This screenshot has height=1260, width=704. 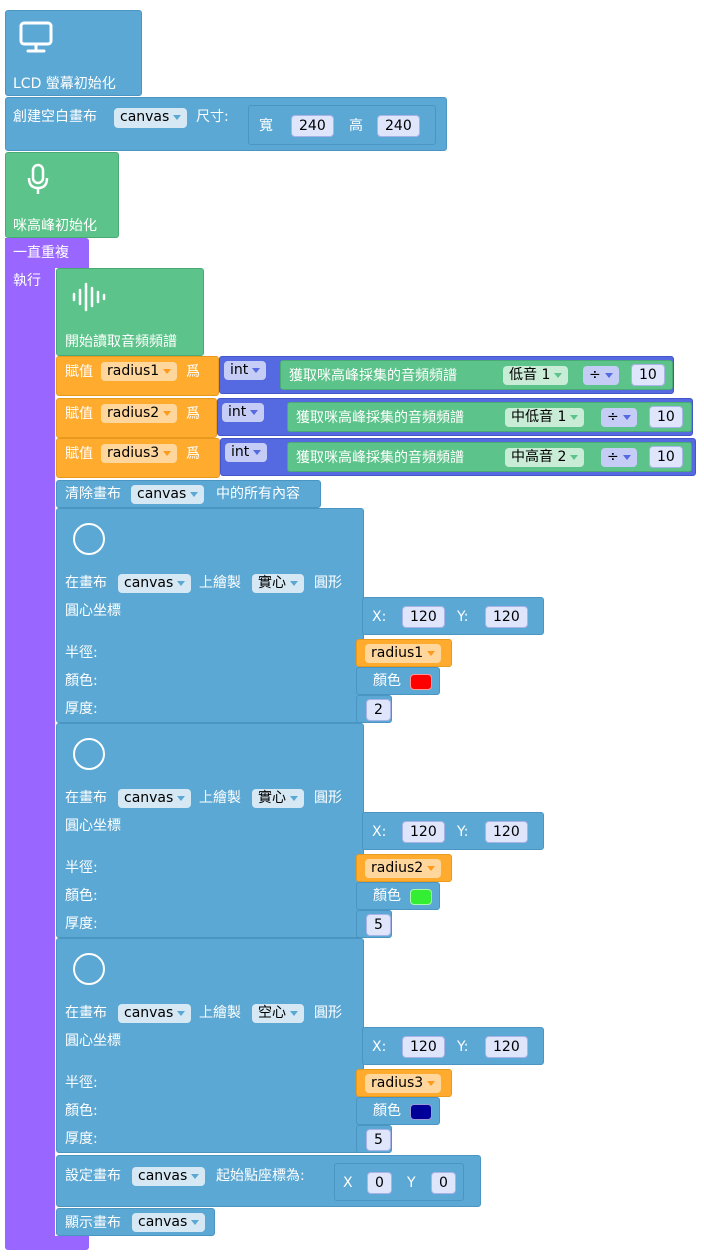 What do you see at coordinates (38, 178) in the screenshot?
I see `microphone-icon` at bounding box center [38, 178].